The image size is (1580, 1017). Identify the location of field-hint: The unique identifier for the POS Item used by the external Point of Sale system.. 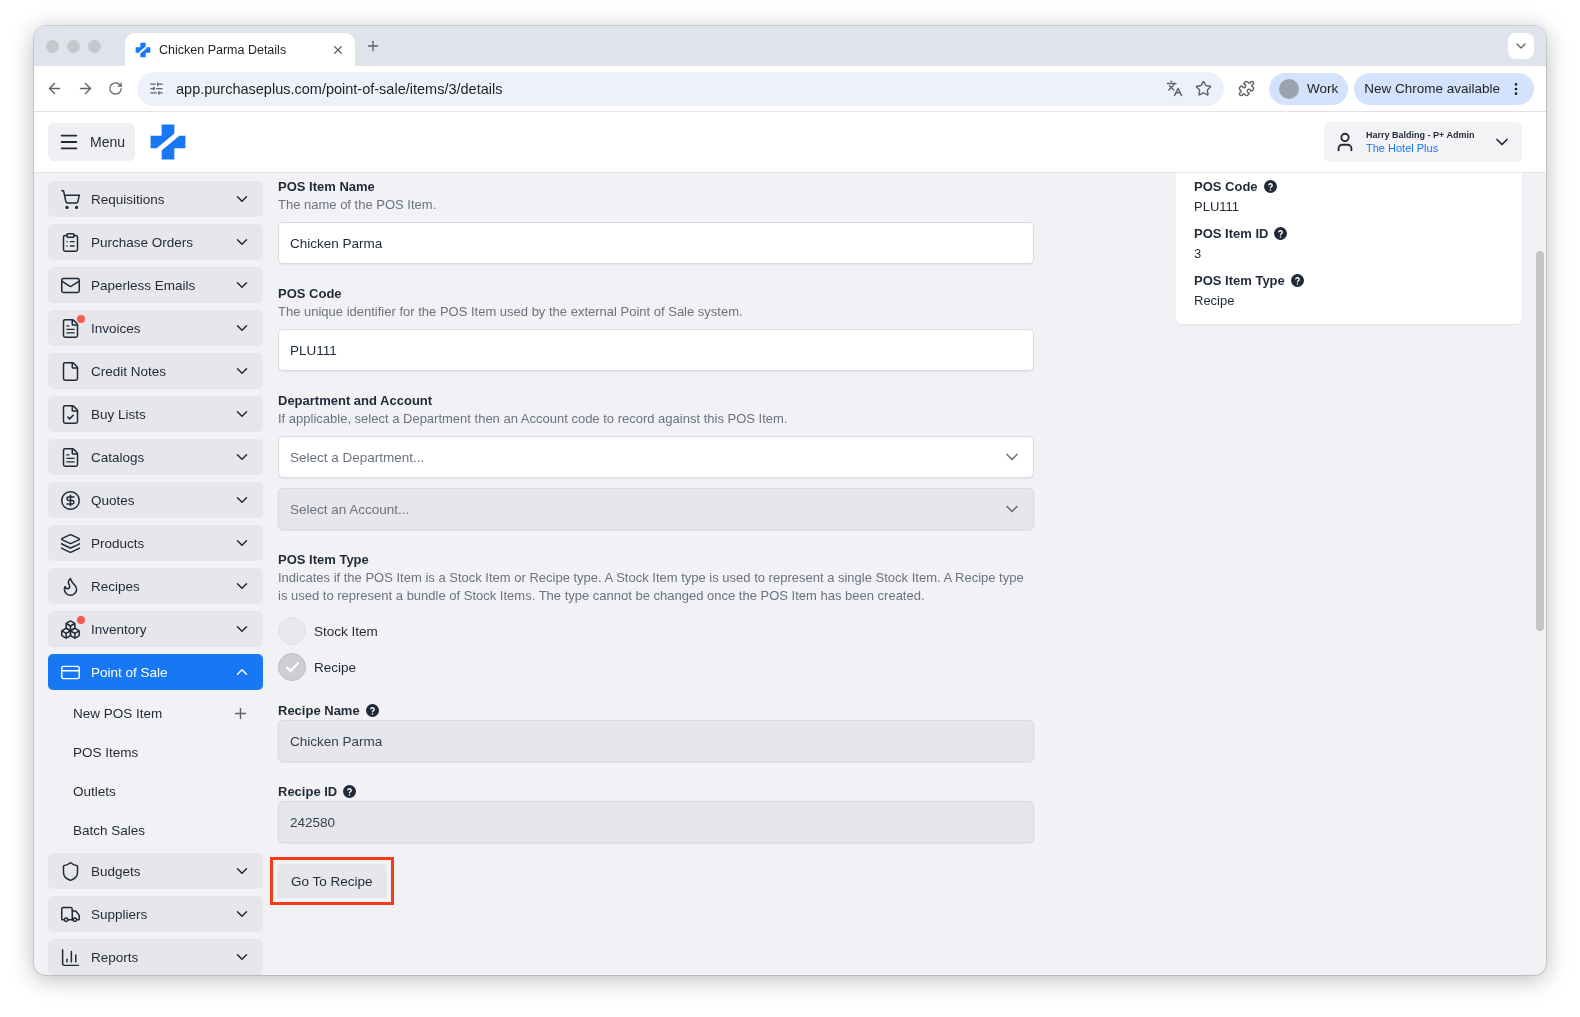
(511, 312).